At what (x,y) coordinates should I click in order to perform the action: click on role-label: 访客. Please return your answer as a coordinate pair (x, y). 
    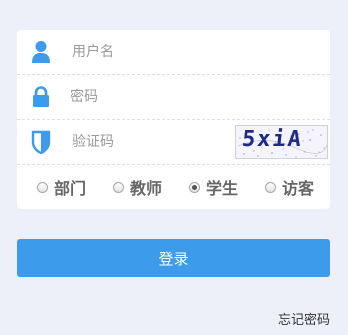
    Looking at the image, I should click on (298, 188).